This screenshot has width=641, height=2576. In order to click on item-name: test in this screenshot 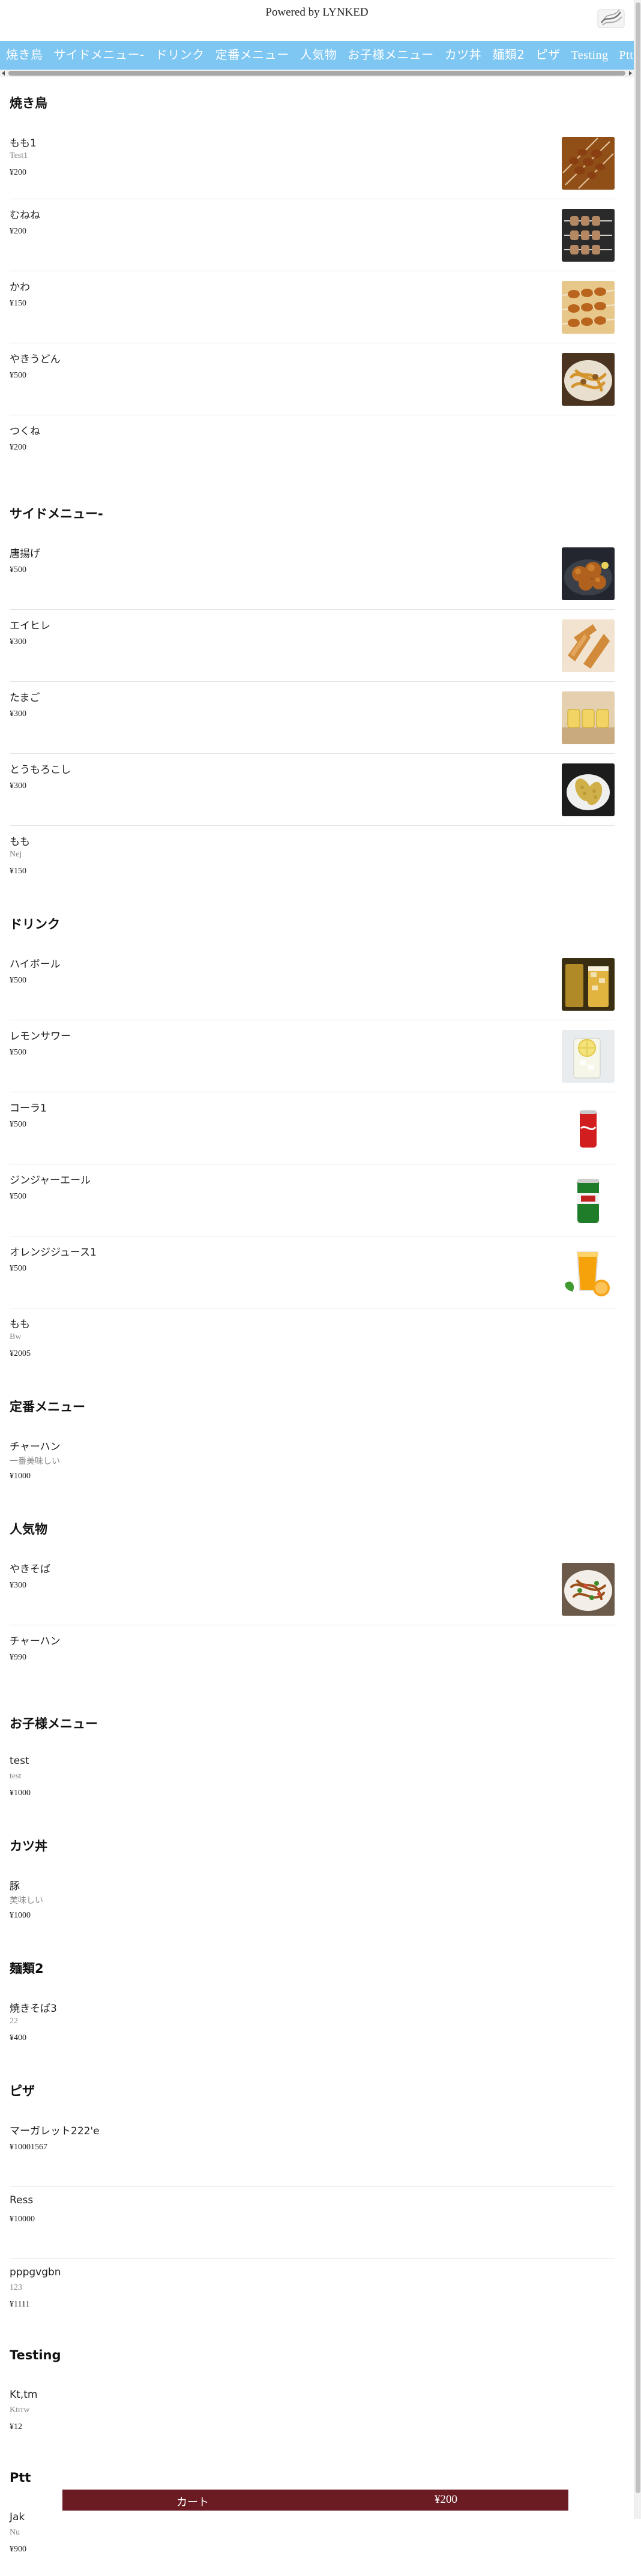, I will do `click(20, 1761)`.